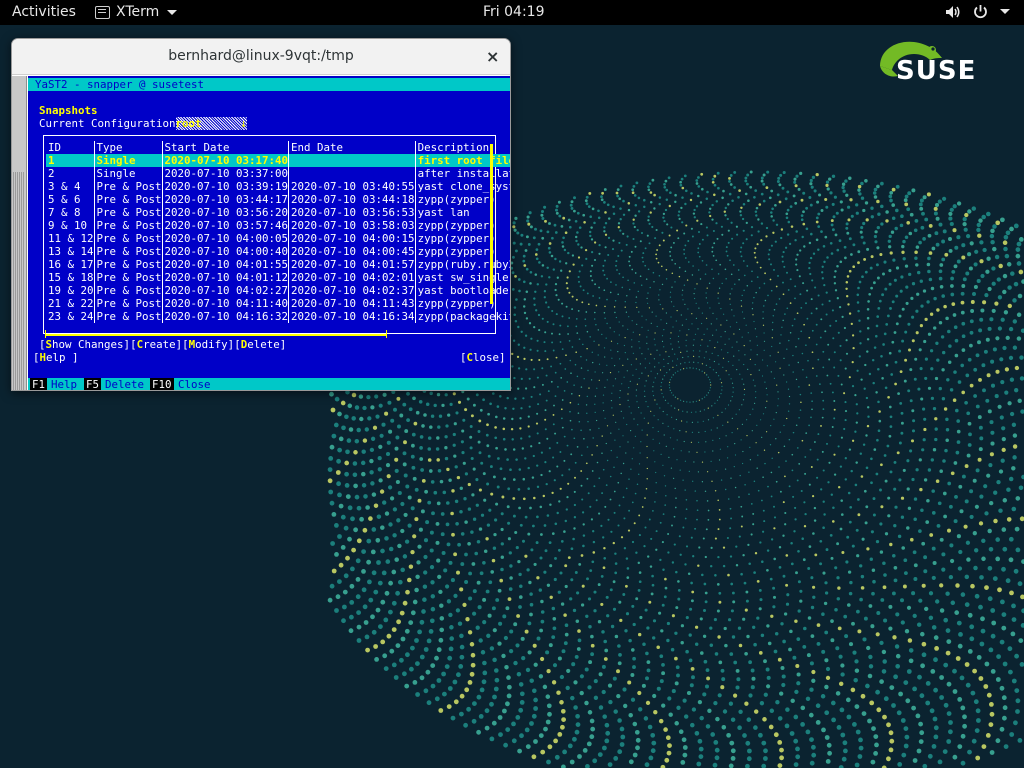  I want to click on menu-arrow-icon, so click(1005, 11).